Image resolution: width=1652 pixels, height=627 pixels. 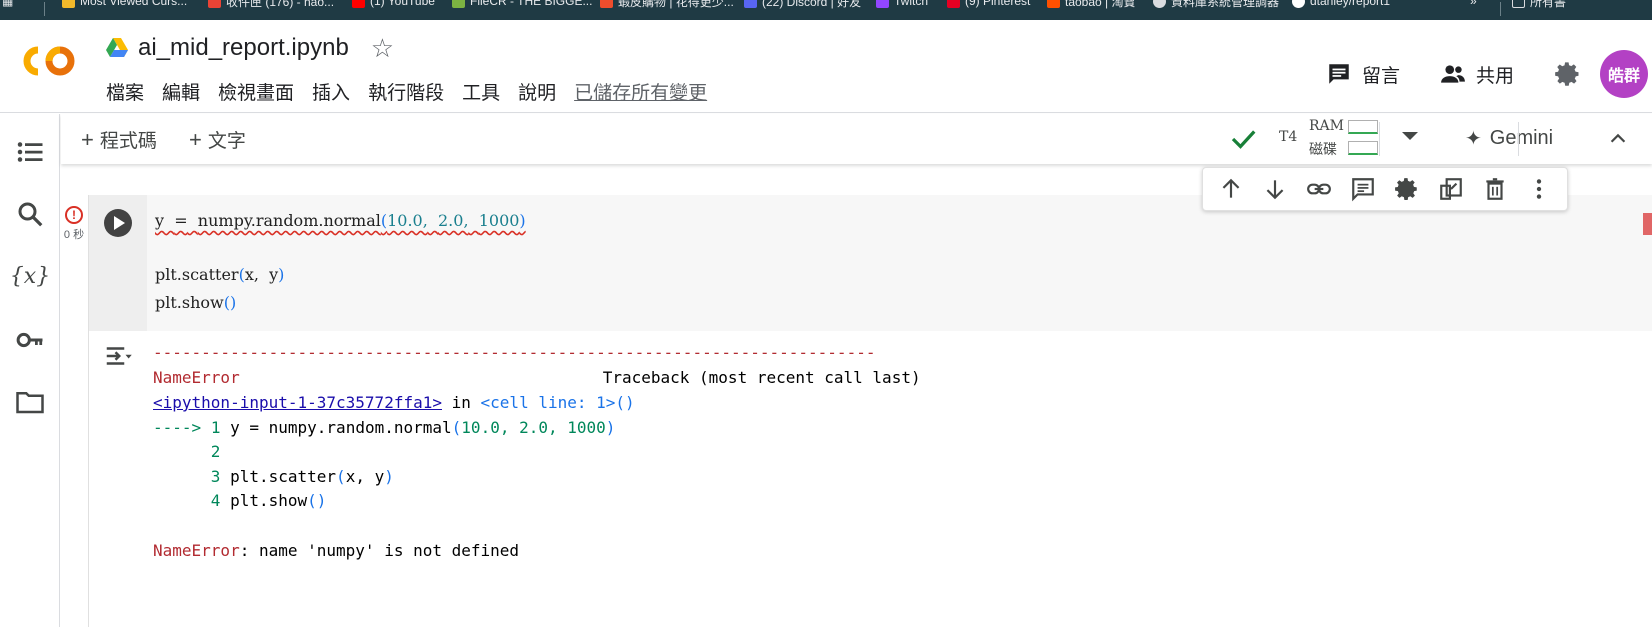 I want to click on title-row: ai_mid_report.ipynb ☆, so click(x=250, y=48).